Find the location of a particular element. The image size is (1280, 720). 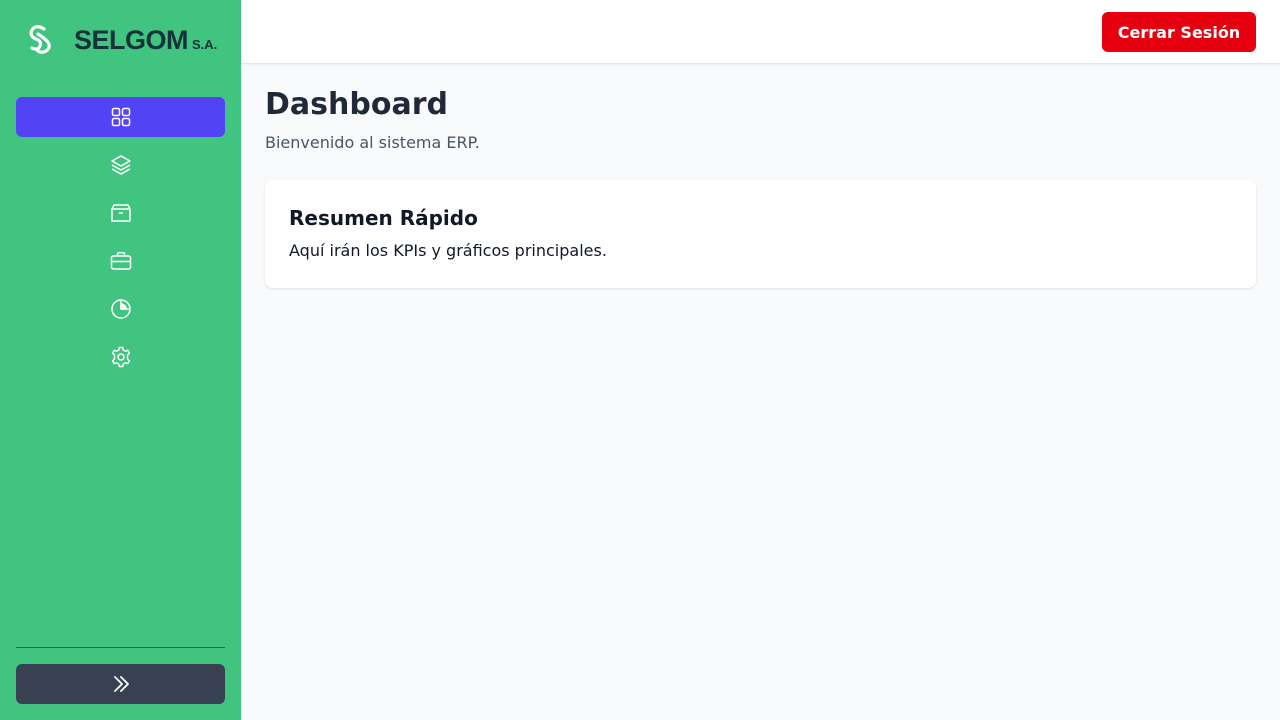

briefcase-icon is located at coordinates (120, 261).